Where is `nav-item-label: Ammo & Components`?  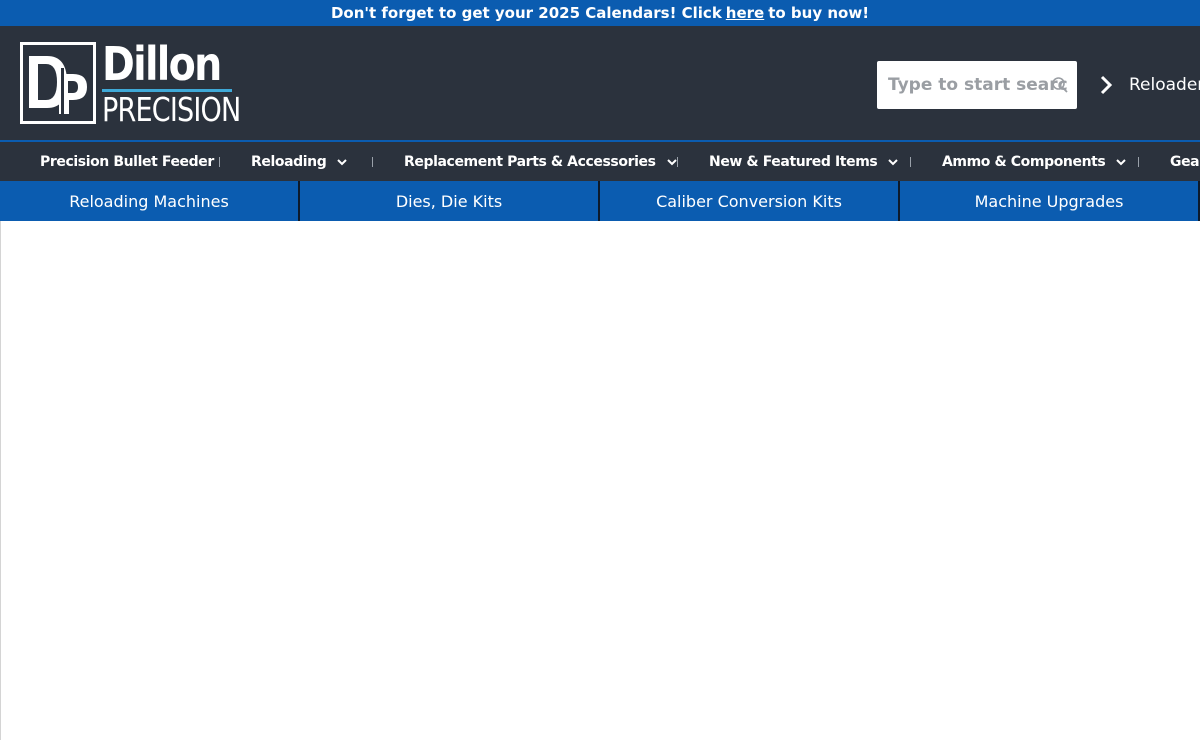
nav-item-label: Ammo & Components is located at coordinates (1024, 161).